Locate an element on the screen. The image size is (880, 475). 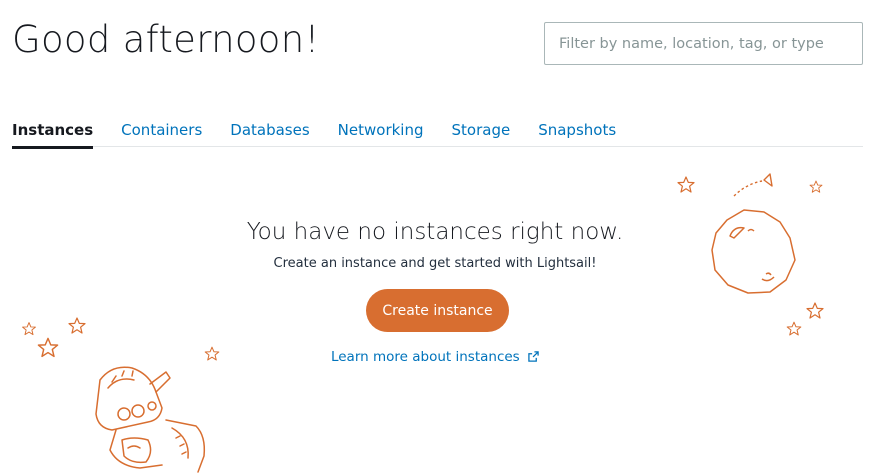
filter-search-input is located at coordinates (703, 43).